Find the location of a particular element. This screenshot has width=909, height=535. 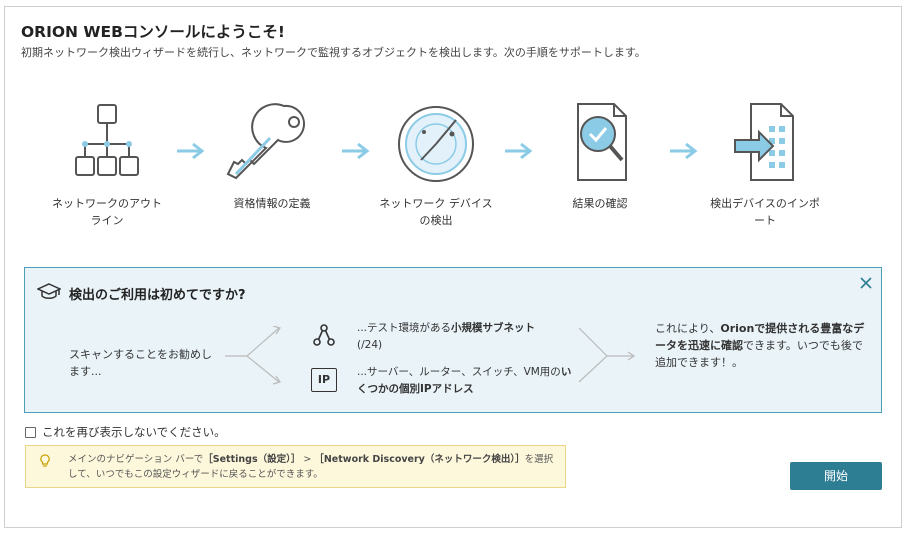

option-subnet: ...テスト環境がある小規模サブネット (/24) is located at coordinates (446, 336).